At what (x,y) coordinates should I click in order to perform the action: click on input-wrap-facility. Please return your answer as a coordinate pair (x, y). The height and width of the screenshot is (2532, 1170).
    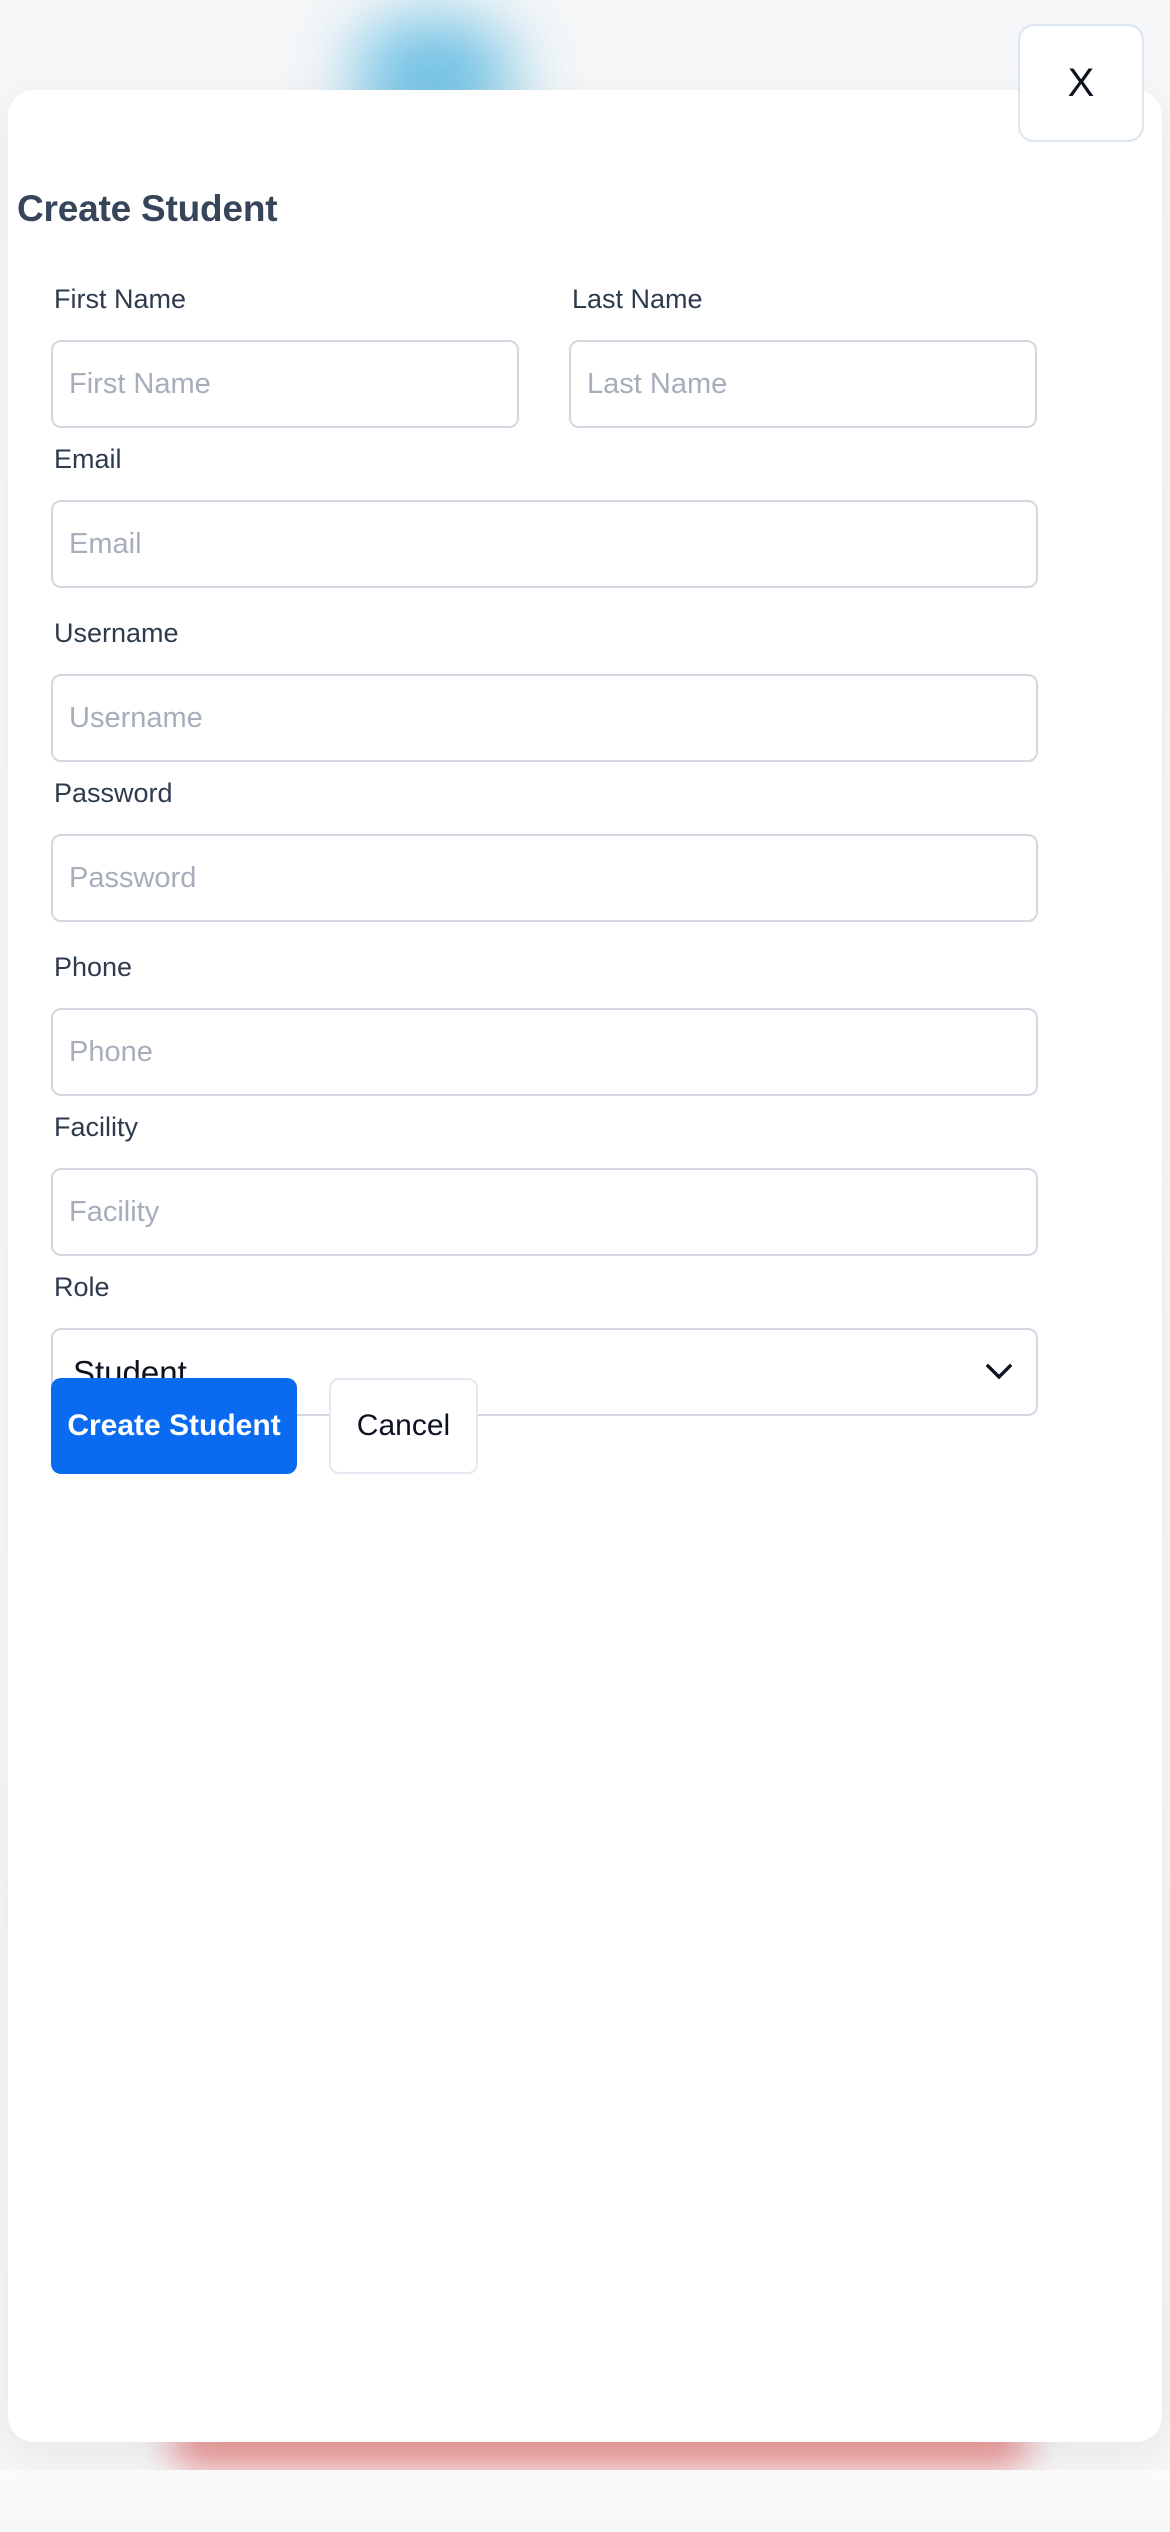
    Looking at the image, I should click on (544, 1212).